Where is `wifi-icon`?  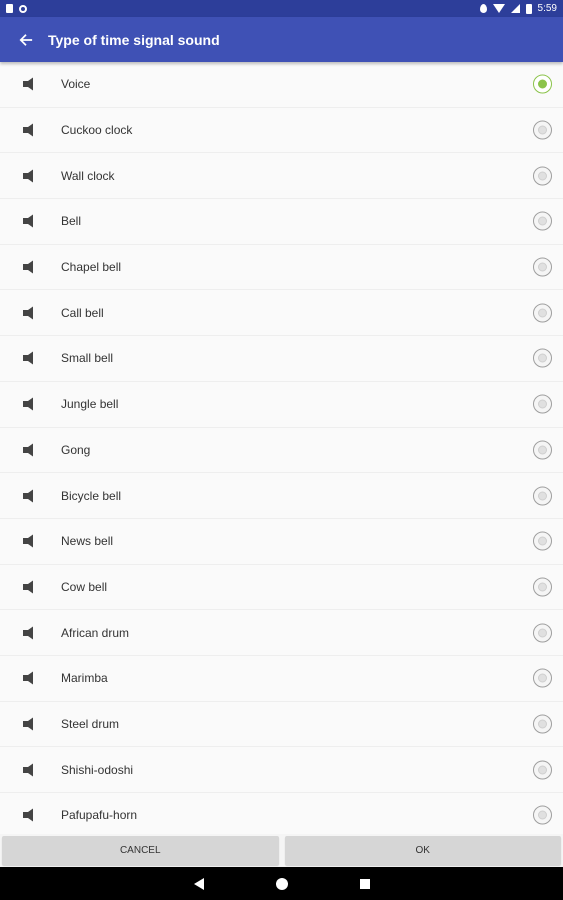 wifi-icon is located at coordinates (498, 8).